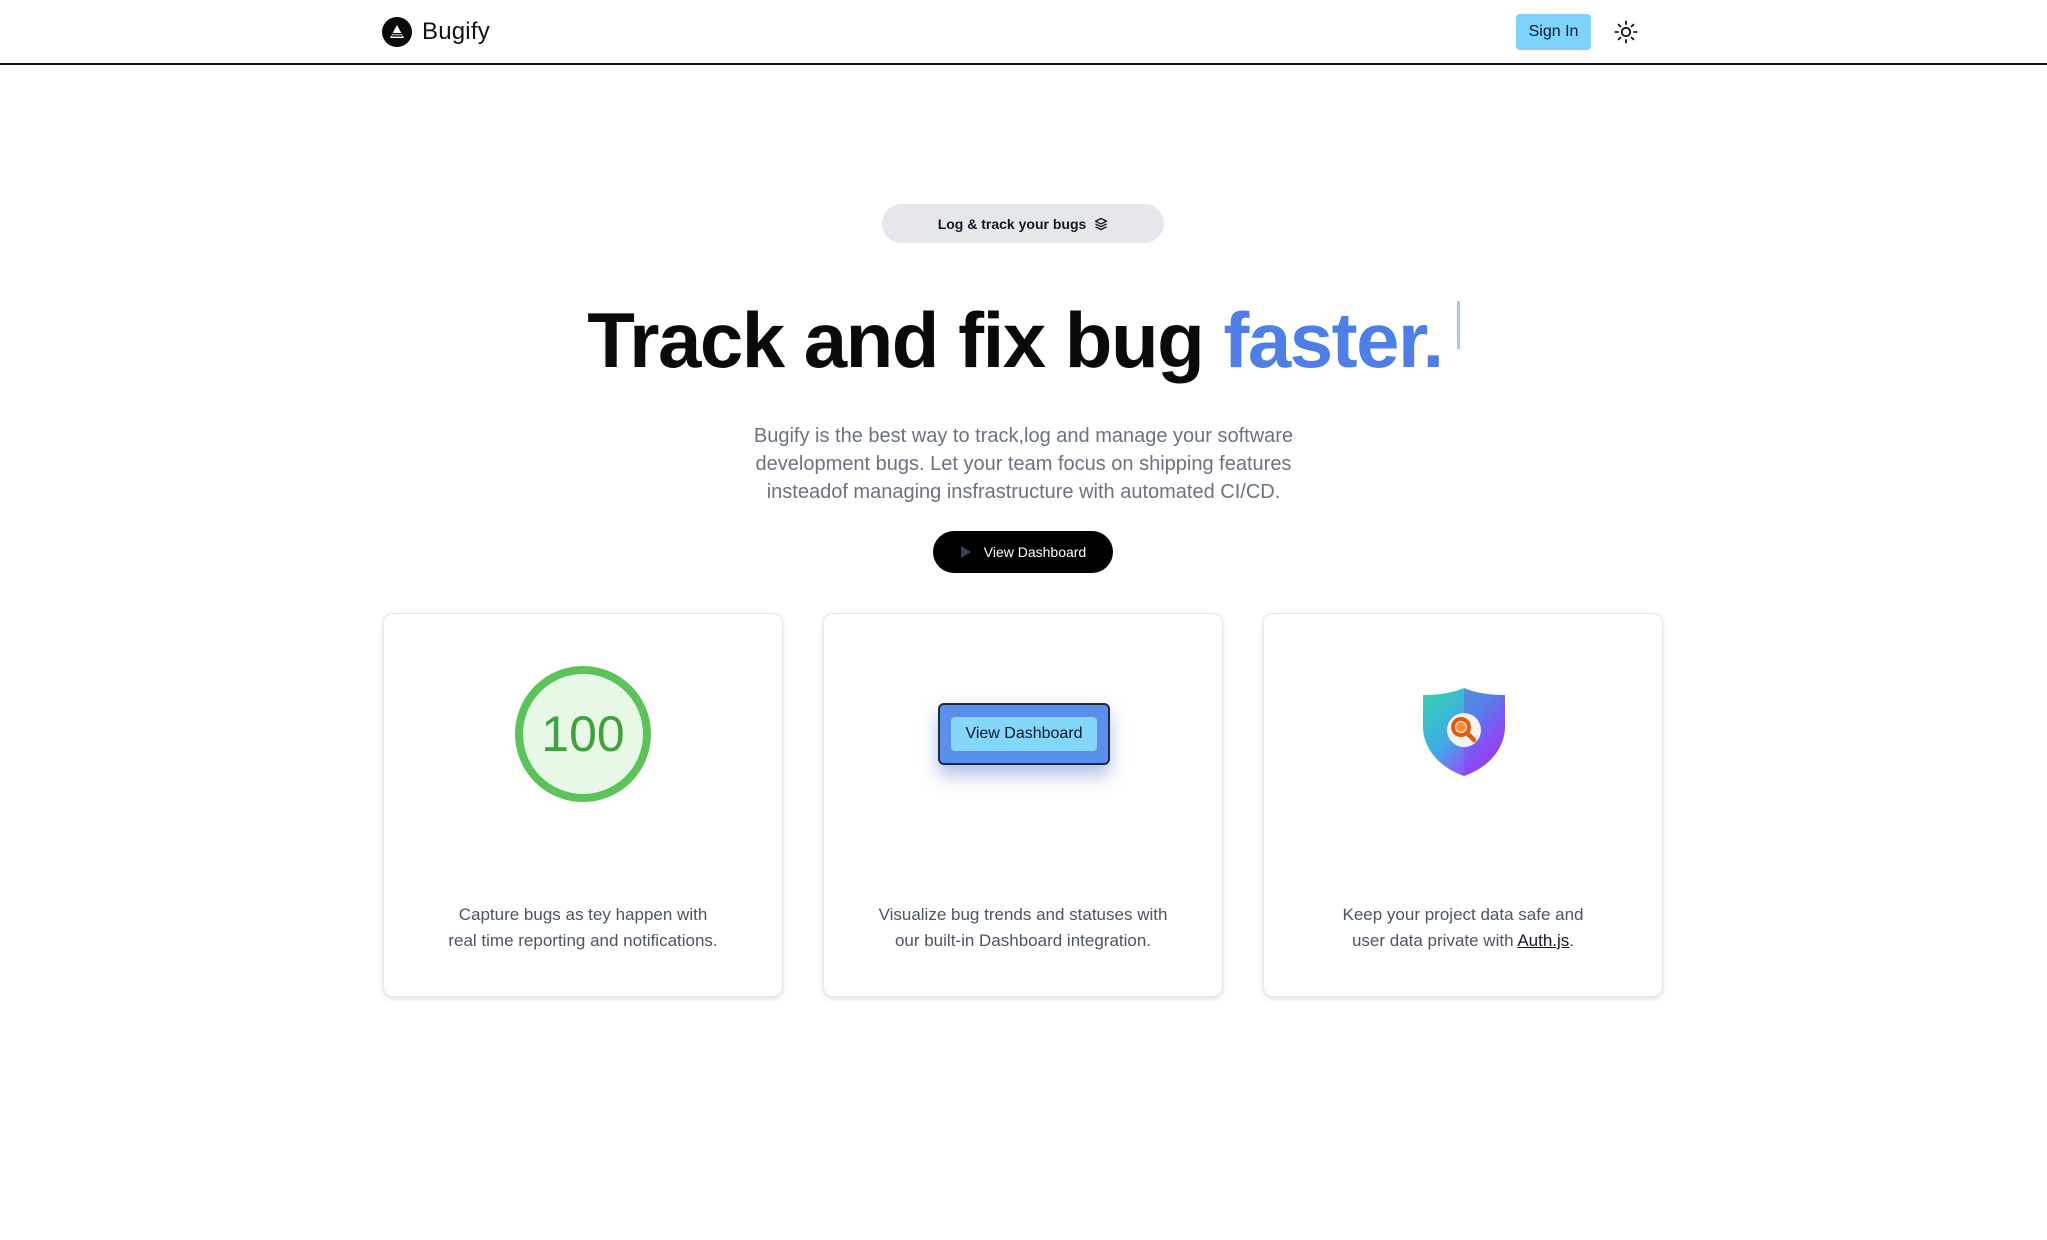 The image size is (2047, 1240). What do you see at coordinates (1543, 940) in the screenshot?
I see `authjs-link: Auth.js` at bounding box center [1543, 940].